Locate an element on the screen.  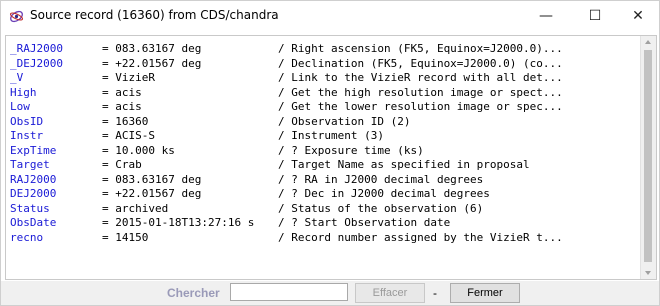
field-value: = 2015-01-18T13:27:16 s is located at coordinates (178, 222).